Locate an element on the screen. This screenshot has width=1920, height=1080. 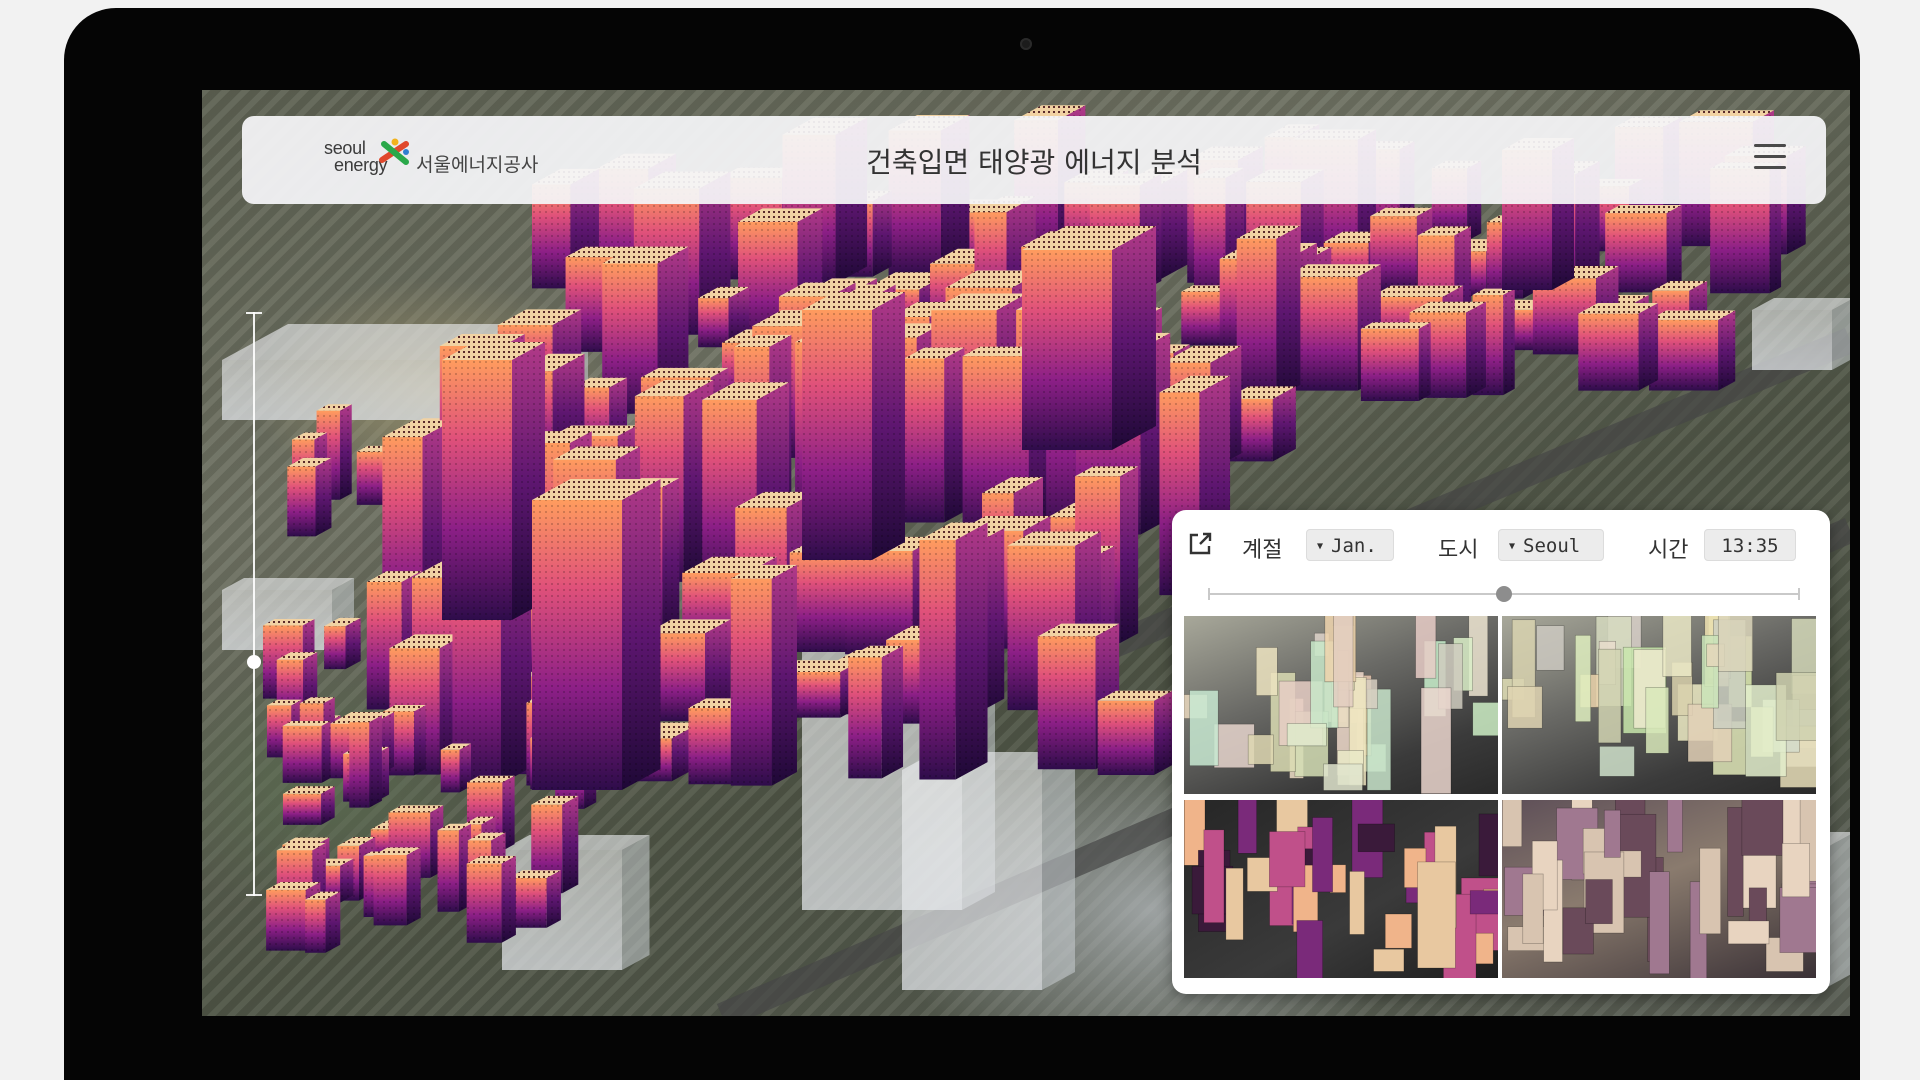
external-link-icon is located at coordinates (1200, 544).